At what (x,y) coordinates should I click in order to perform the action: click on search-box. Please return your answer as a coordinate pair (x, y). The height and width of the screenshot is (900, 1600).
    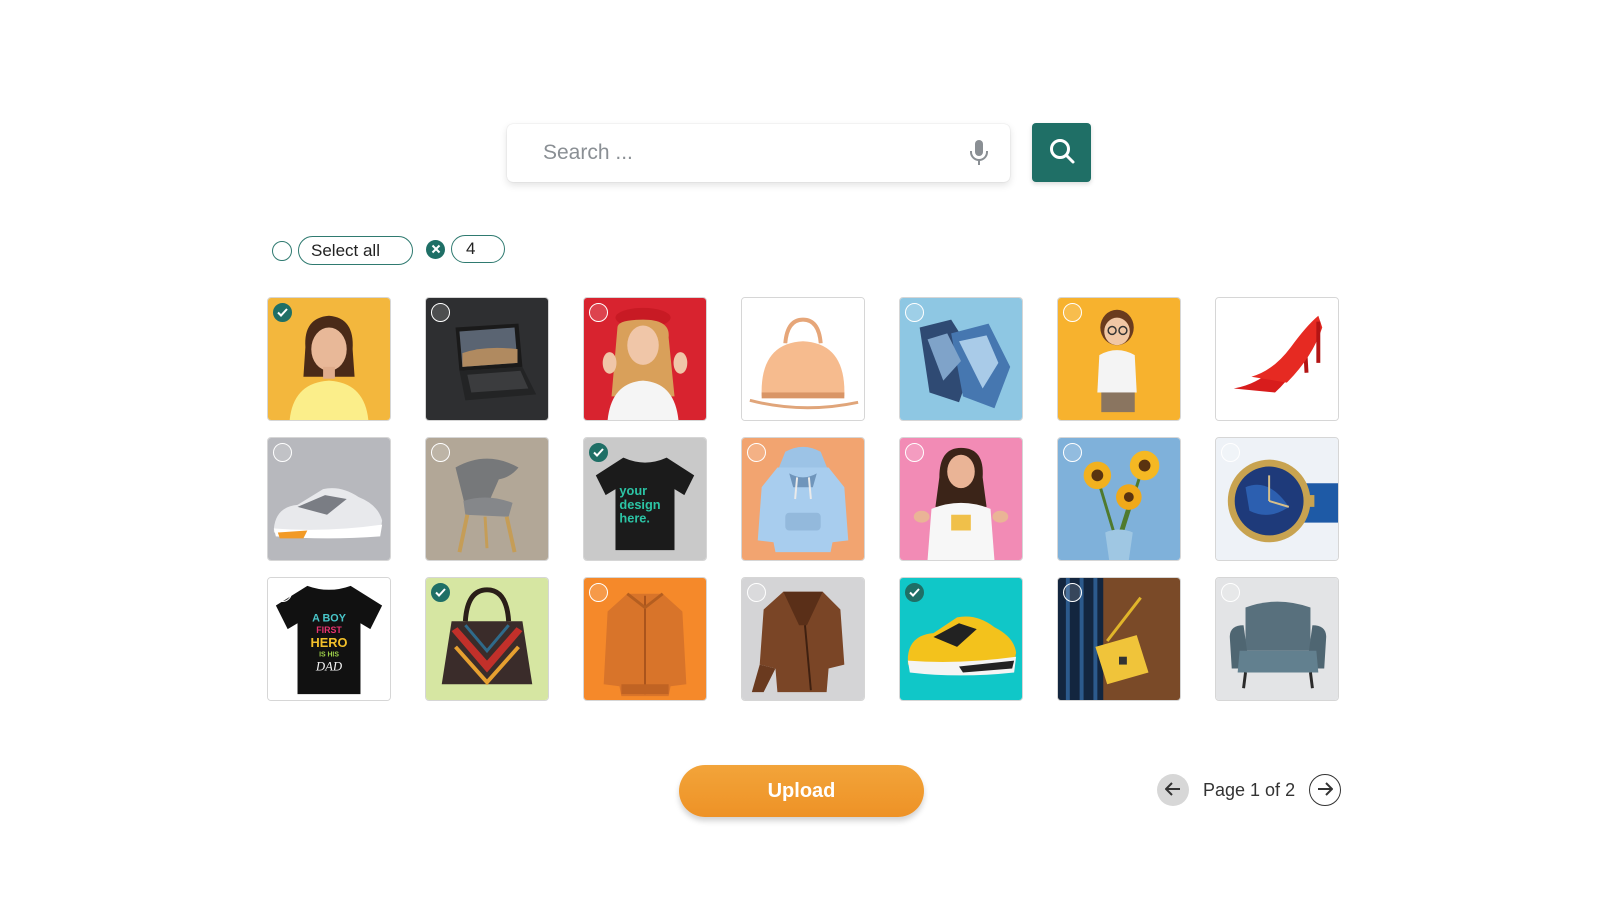
    Looking at the image, I should click on (758, 153).